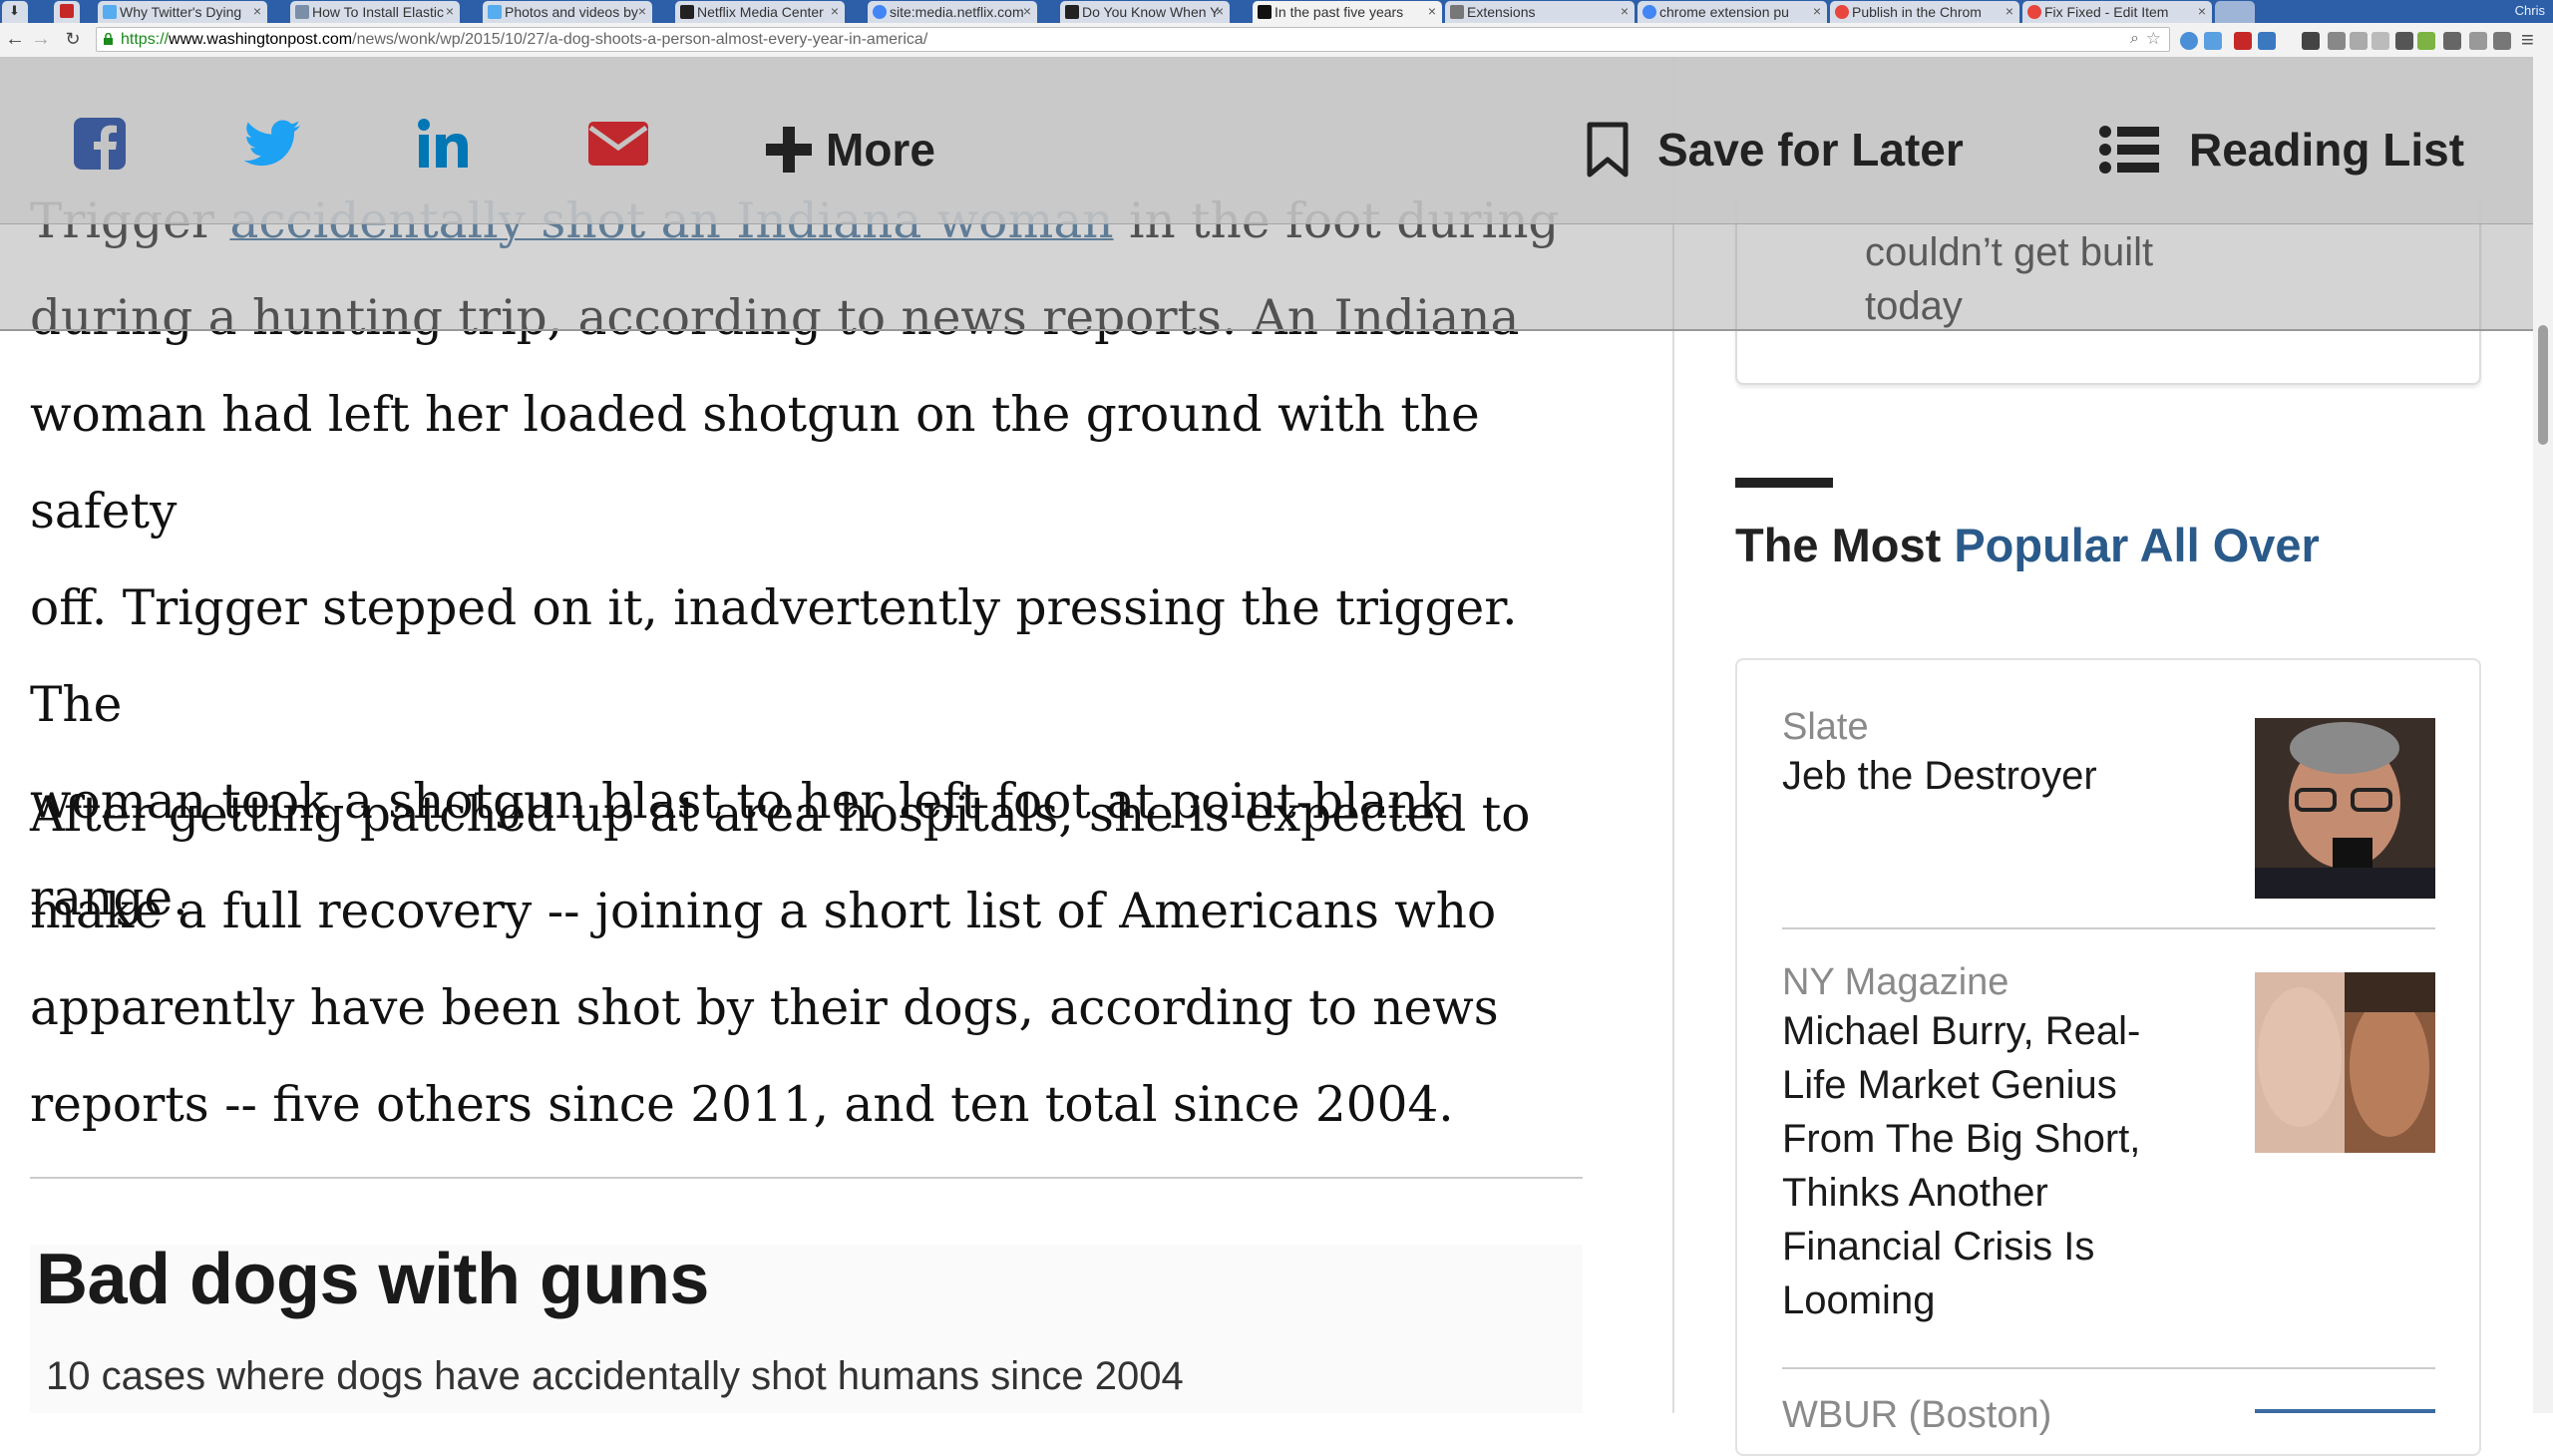 The image size is (2553, 1456). What do you see at coordinates (145, 39) in the screenshot?
I see `url-scheme: https://` at bounding box center [145, 39].